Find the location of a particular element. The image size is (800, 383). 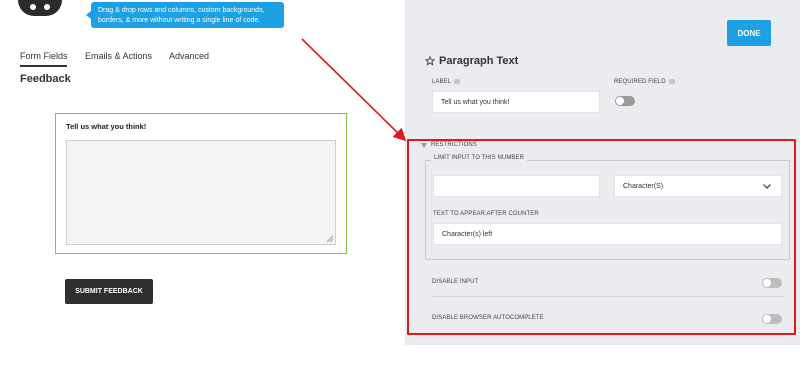

tab-emails-actions: Emails & Actions is located at coordinates (118, 56).